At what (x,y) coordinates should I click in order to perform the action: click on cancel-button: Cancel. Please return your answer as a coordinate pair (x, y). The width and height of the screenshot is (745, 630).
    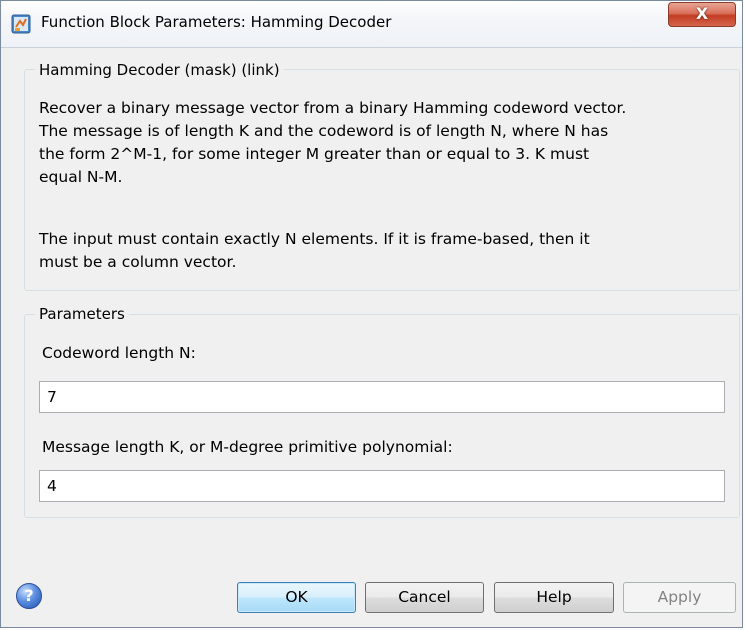
    Looking at the image, I should click on (424, 597).